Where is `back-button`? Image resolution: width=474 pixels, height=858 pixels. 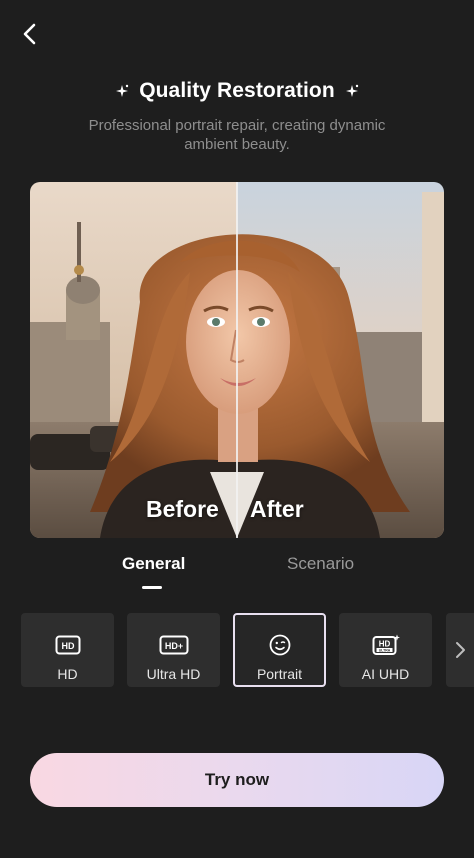
back-button is located at coordinates (30, 34).